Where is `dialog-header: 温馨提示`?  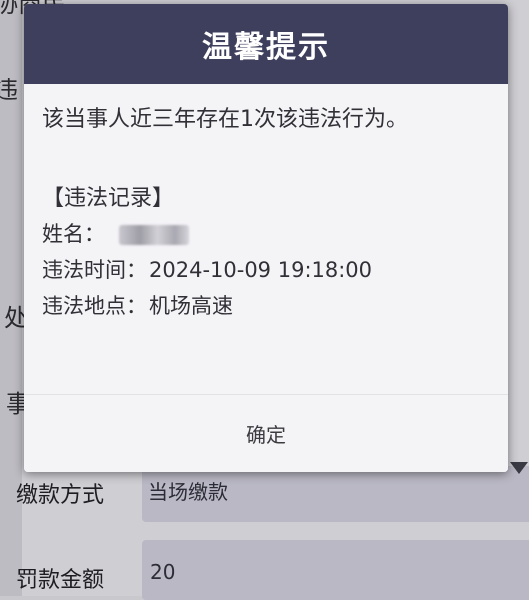
dialog-header: 温馨提示 is located at coordinates (266, 44).